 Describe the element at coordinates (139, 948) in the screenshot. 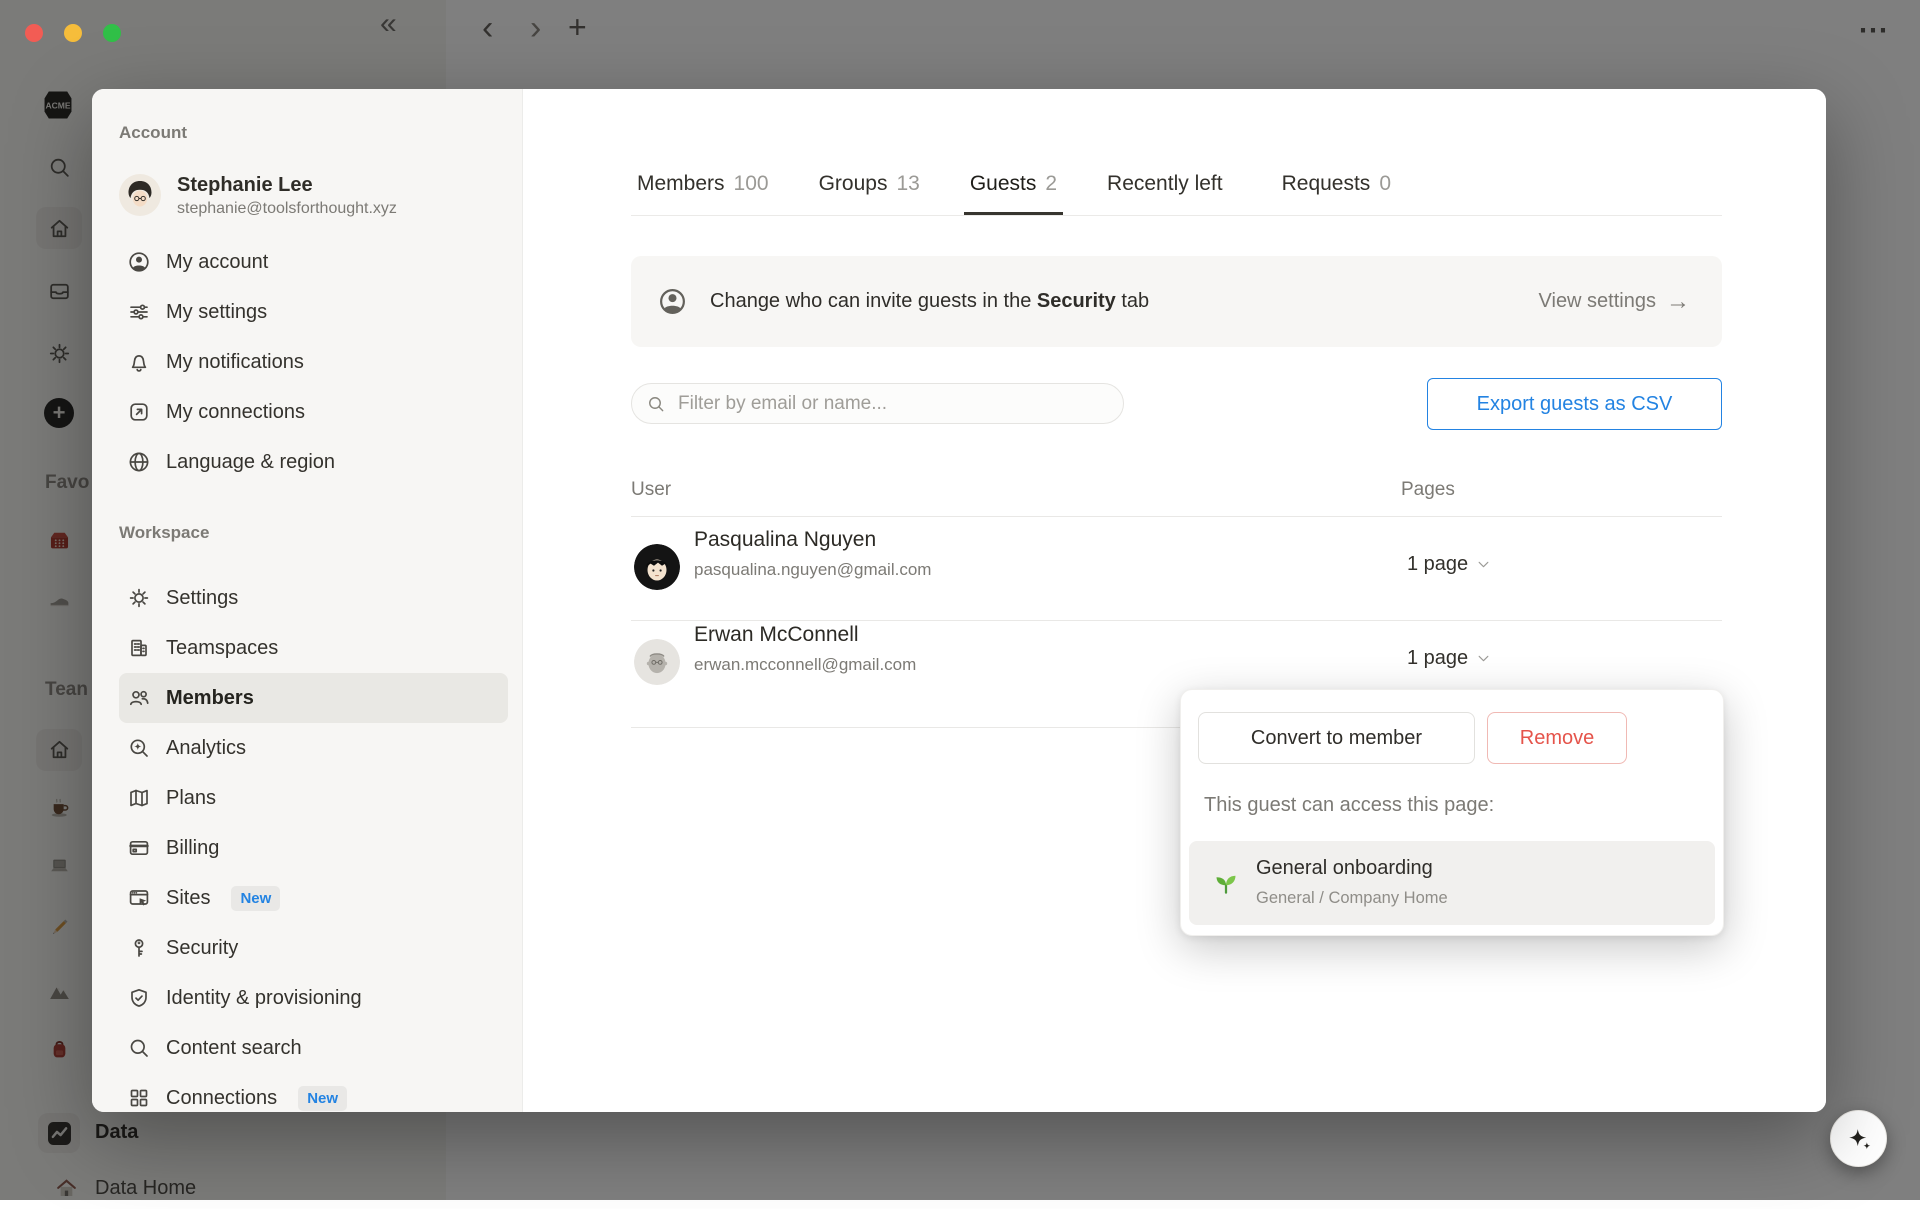

I see `key-icon` at that location.